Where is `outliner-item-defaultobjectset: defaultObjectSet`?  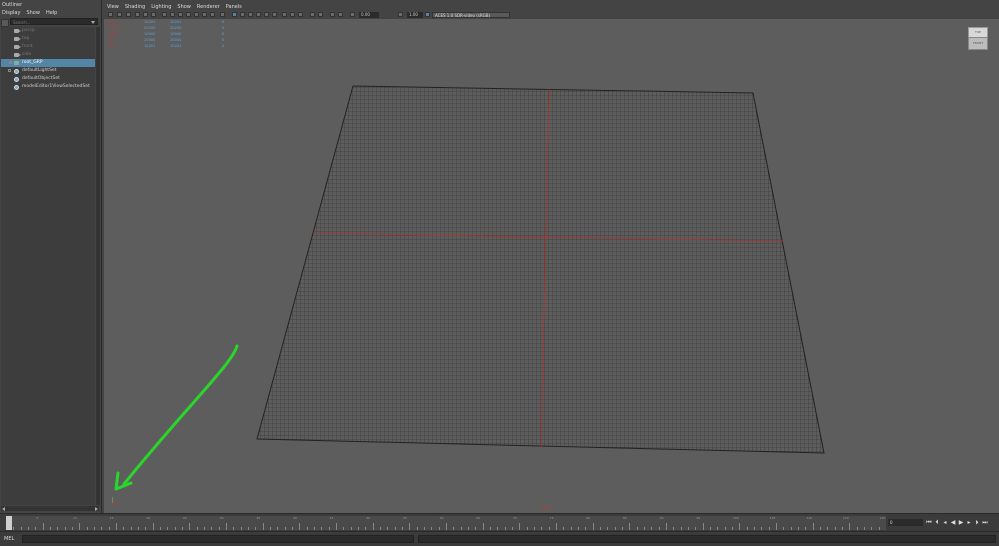 outliner-item-defaultobjectset: defaultObjectSet is located at coordinates (48, 79).